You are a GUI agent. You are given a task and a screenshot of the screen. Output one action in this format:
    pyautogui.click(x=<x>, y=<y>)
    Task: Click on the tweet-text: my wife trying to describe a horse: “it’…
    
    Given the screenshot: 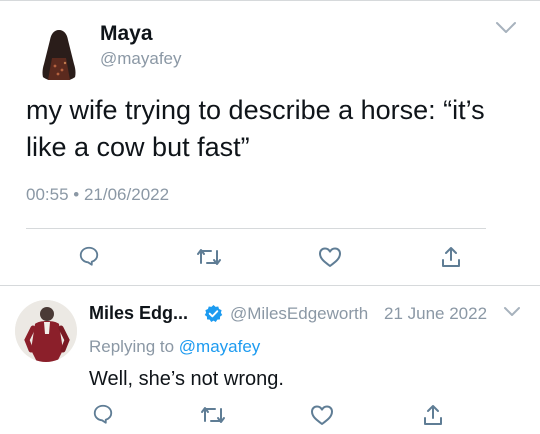 What is the action you would take?
    pyautogui.click(x=255, y=128)
    